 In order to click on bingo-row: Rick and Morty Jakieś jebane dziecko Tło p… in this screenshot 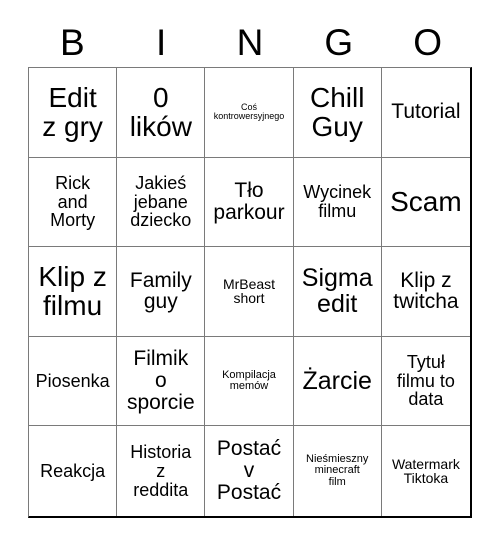, I will do `click(250, 202)`.